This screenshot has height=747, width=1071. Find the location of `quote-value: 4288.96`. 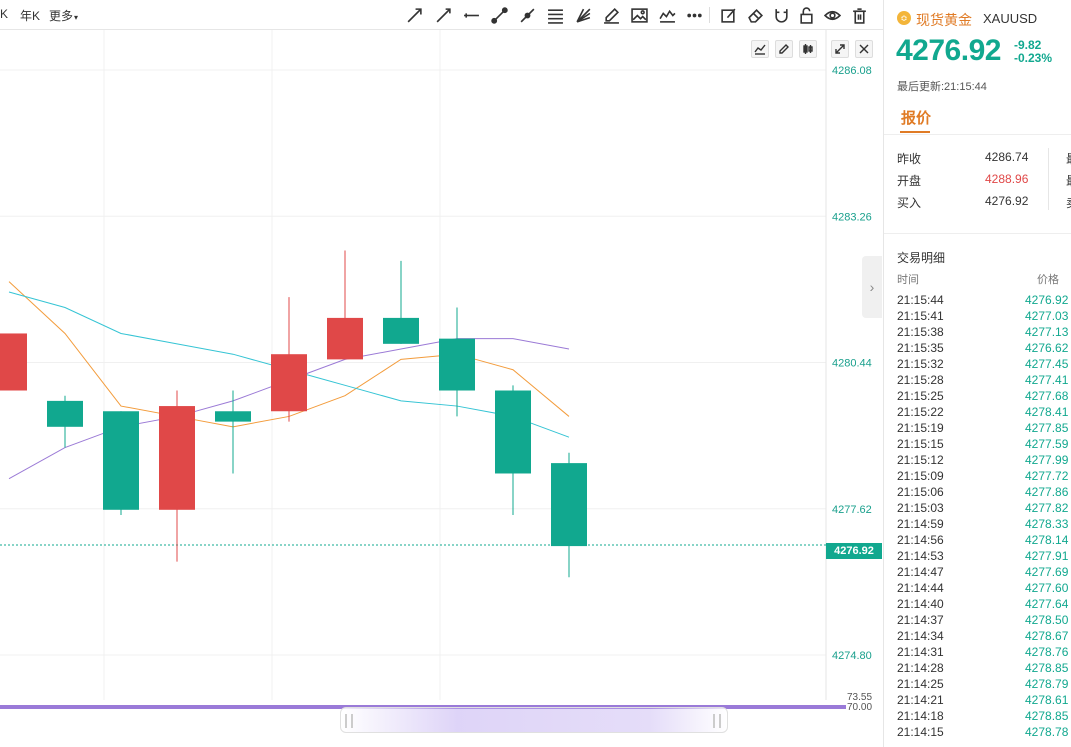

quote-value: 4288.96 is located at coordinates (1007, 179).